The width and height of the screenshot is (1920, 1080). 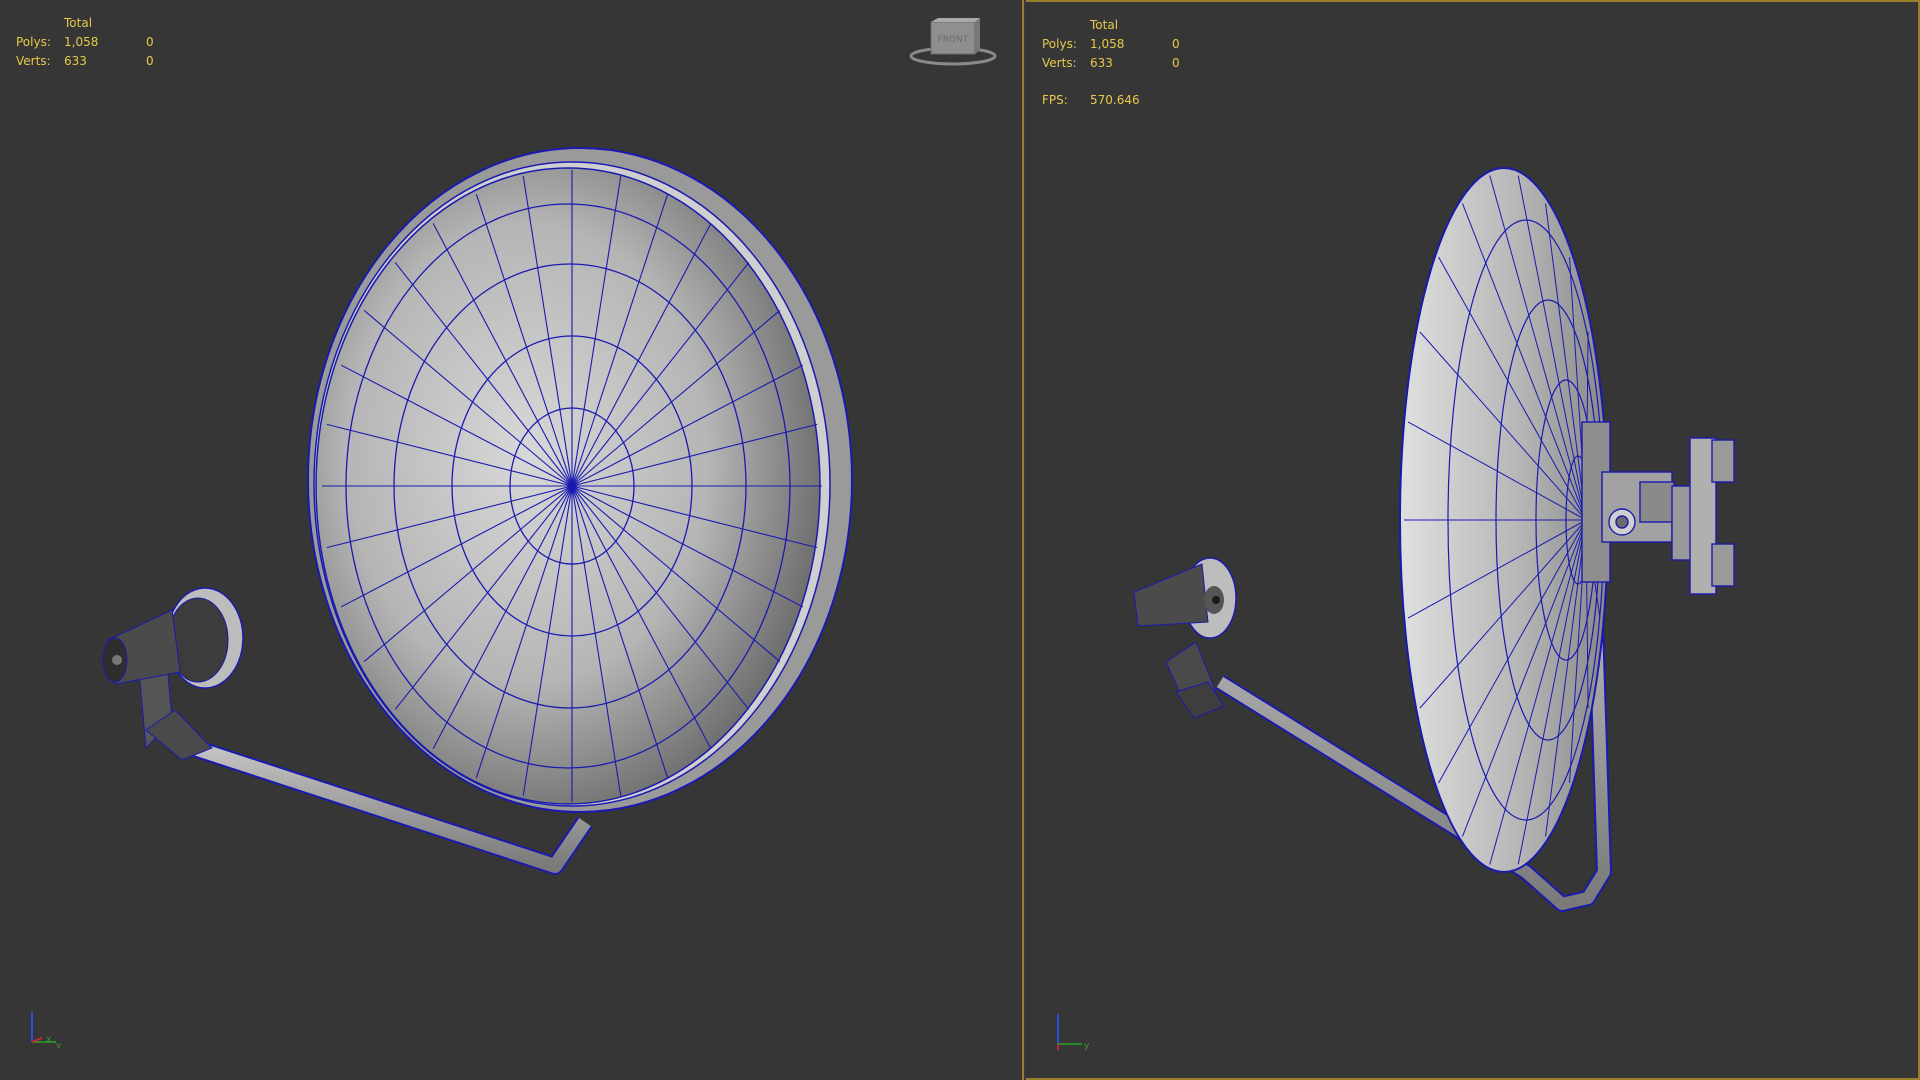 What do you see at coordinates (46, 1030) in the screenshot?
I see `axis-gizmo-icon: x y` at bounding box center [46, 1030].